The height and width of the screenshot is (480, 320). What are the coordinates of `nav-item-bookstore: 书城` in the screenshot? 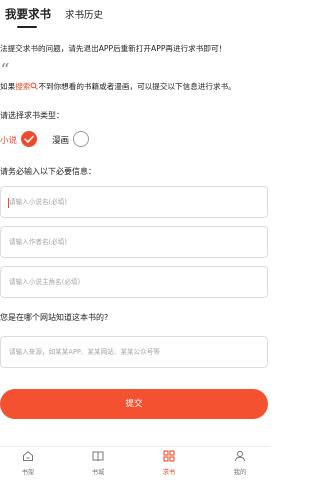 It's located at (98, 465).